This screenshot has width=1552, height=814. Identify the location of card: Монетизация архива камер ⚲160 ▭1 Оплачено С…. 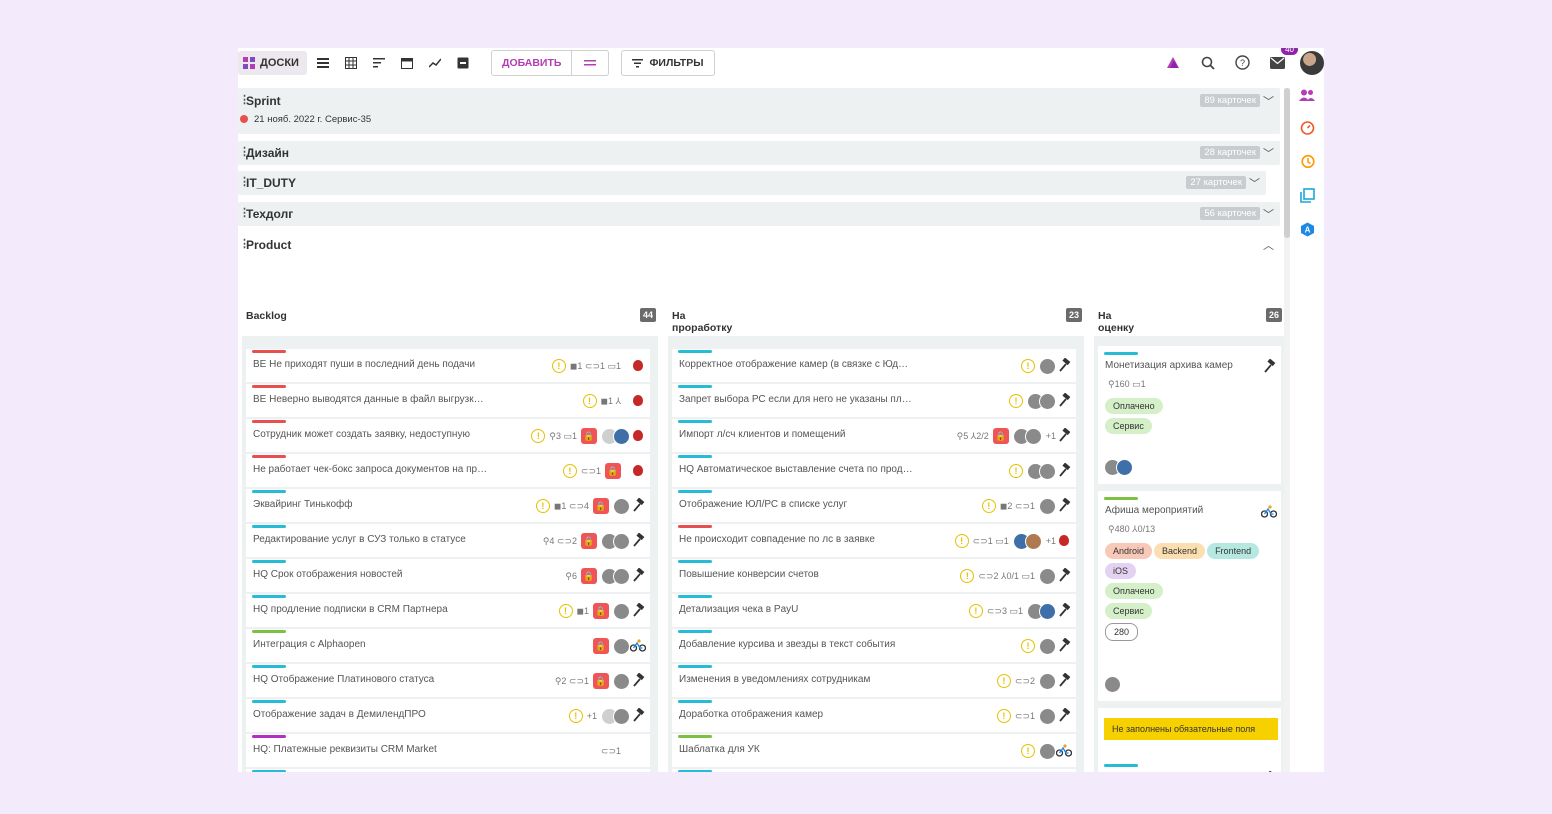
(1189, 415).